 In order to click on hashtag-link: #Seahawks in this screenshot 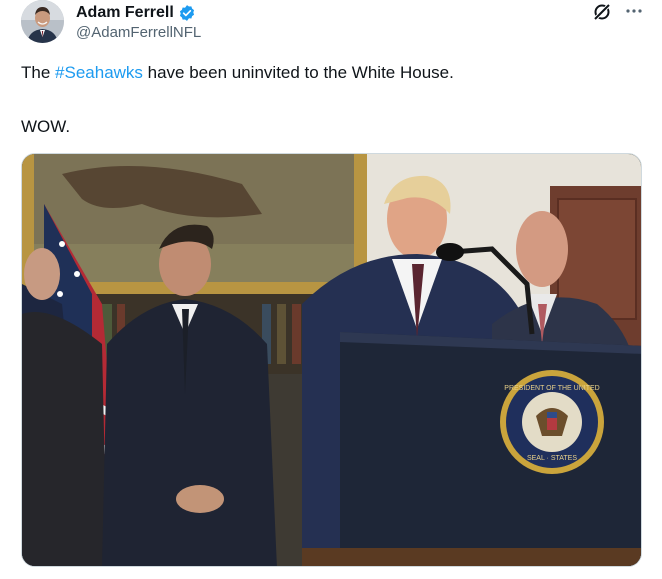, I will do `click(99, 72)`.